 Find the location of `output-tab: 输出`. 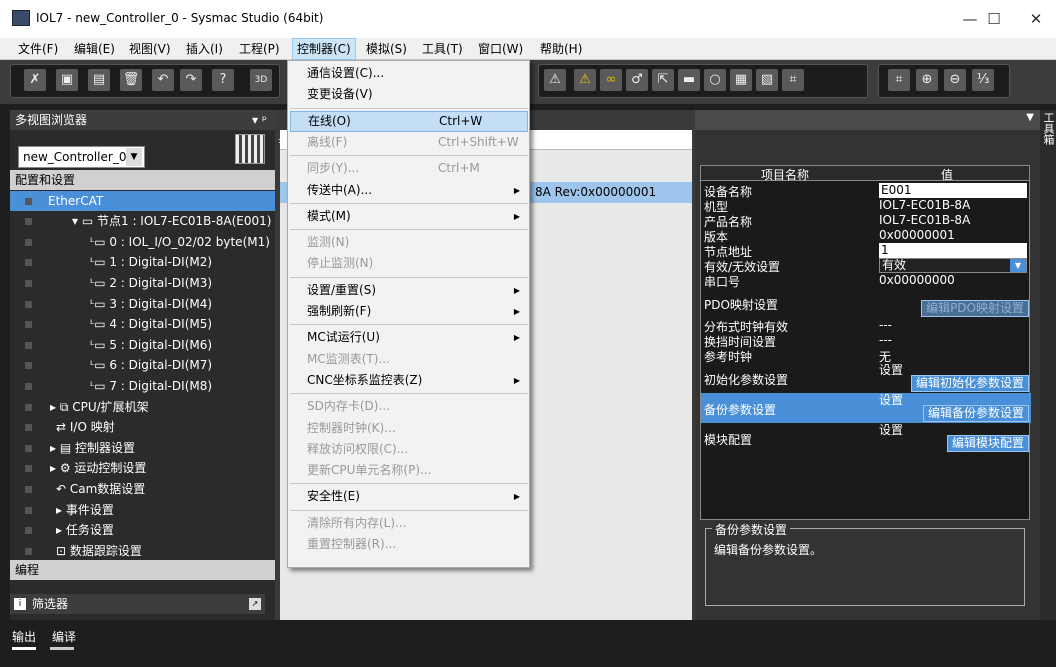

output-tab: 输出 is located at coordinates (24, 636).